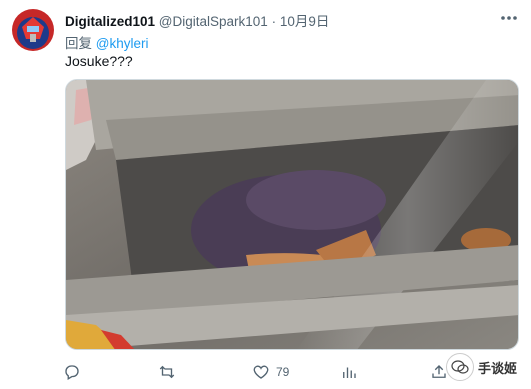  What do you see at coordinates (213, 21) in the screenshot?
I see `user-handle: @DigitalSpark101` at bounding box center [213, 21].